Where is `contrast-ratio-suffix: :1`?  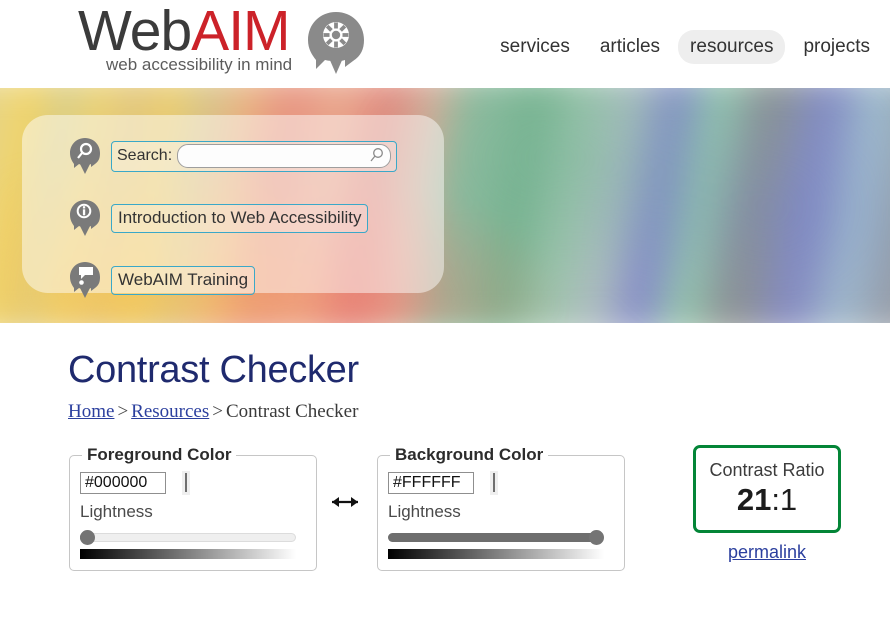 contrast-ratio-suffix: :1 is located at coordinates (784, 499).